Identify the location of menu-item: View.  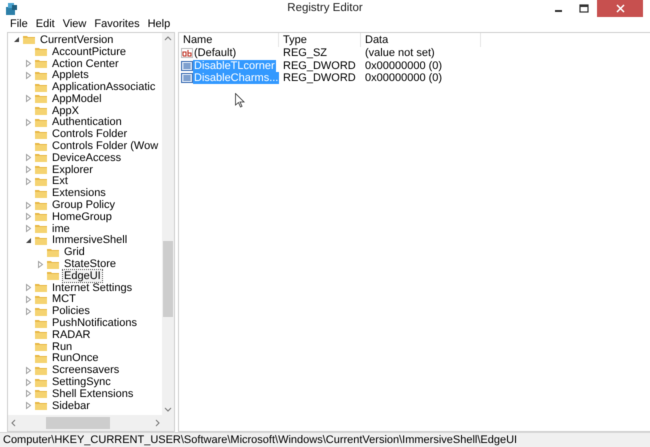
(74, 24).